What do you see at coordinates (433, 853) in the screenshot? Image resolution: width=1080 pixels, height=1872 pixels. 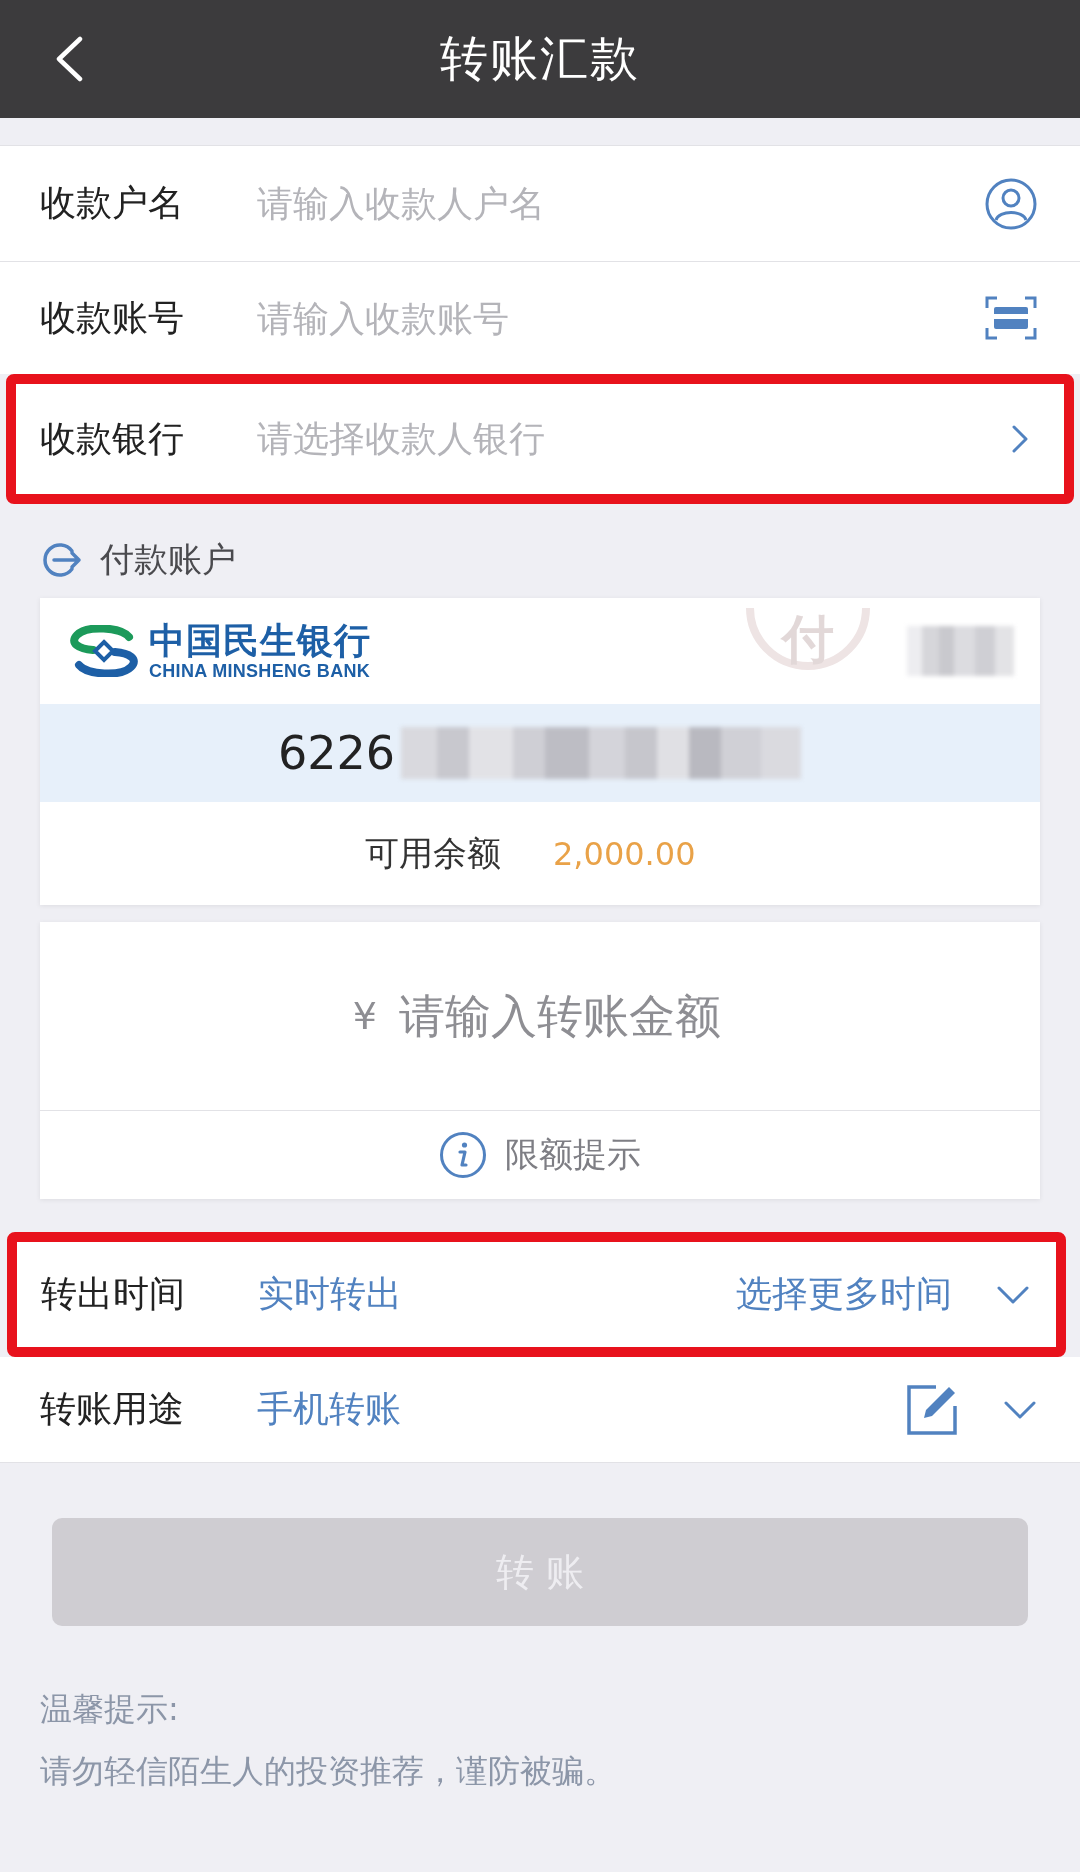 I see `balance-label: 可用余额` at bounding box center [433, 853].